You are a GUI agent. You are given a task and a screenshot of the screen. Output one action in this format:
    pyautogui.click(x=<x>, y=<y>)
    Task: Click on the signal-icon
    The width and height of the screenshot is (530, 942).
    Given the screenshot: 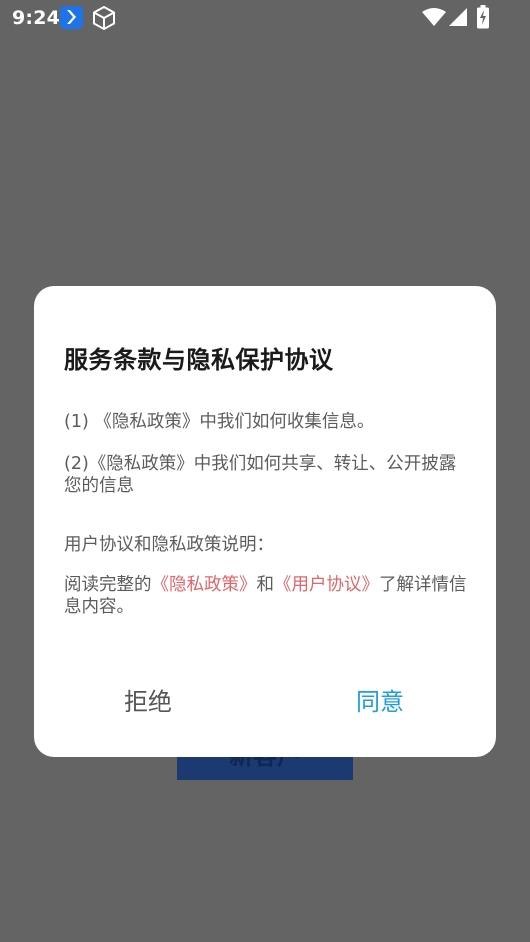 What is the action you would take?
    pyautogui.click(x=458, y=17)
    